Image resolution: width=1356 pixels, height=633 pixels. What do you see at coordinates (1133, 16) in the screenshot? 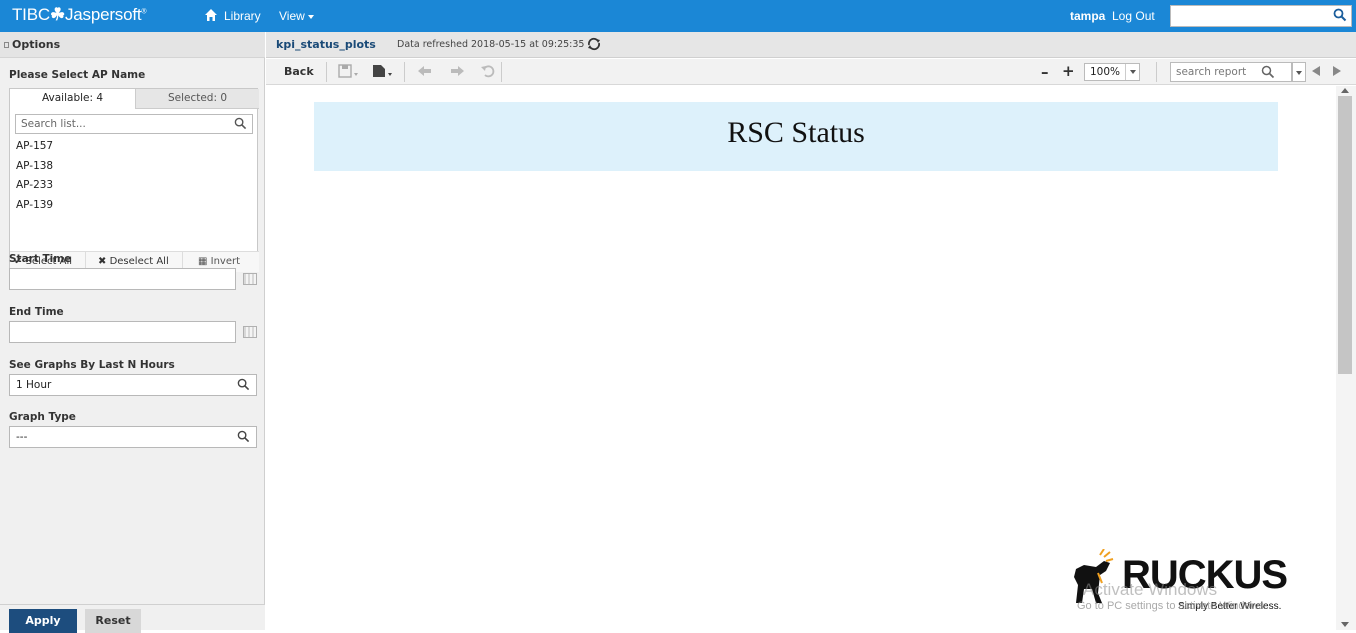
I see `logout-link: Log Out` at bounding box center [1133, 16].